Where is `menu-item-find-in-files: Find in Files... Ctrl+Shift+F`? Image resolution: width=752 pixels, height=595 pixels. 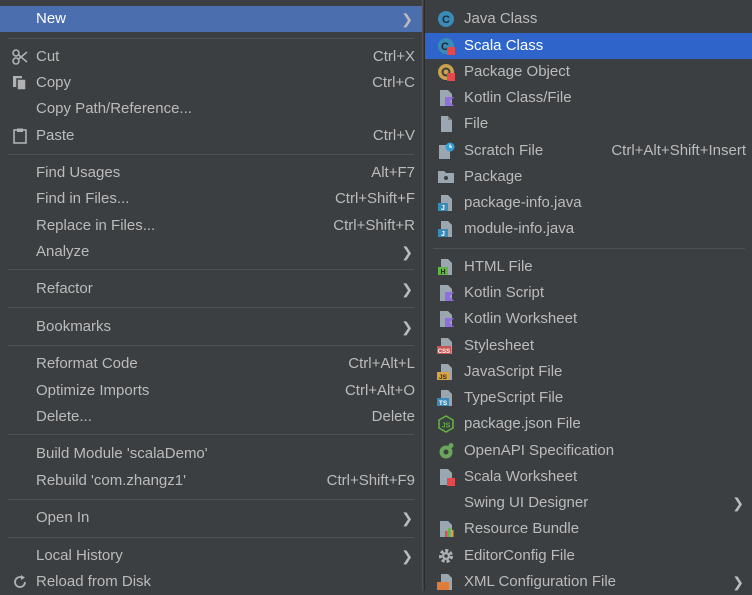
menu-item-find-in-files: Find in Files... Ctrl+Shift+F is located at coordinates (211, 199).